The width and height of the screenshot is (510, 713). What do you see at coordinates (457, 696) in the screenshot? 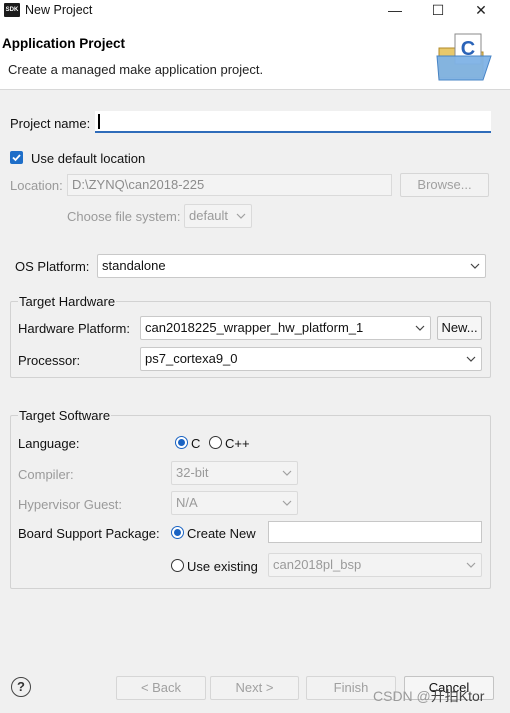
I see `watermark-name: 开拍Ktor` at bounding box center [457, 696].